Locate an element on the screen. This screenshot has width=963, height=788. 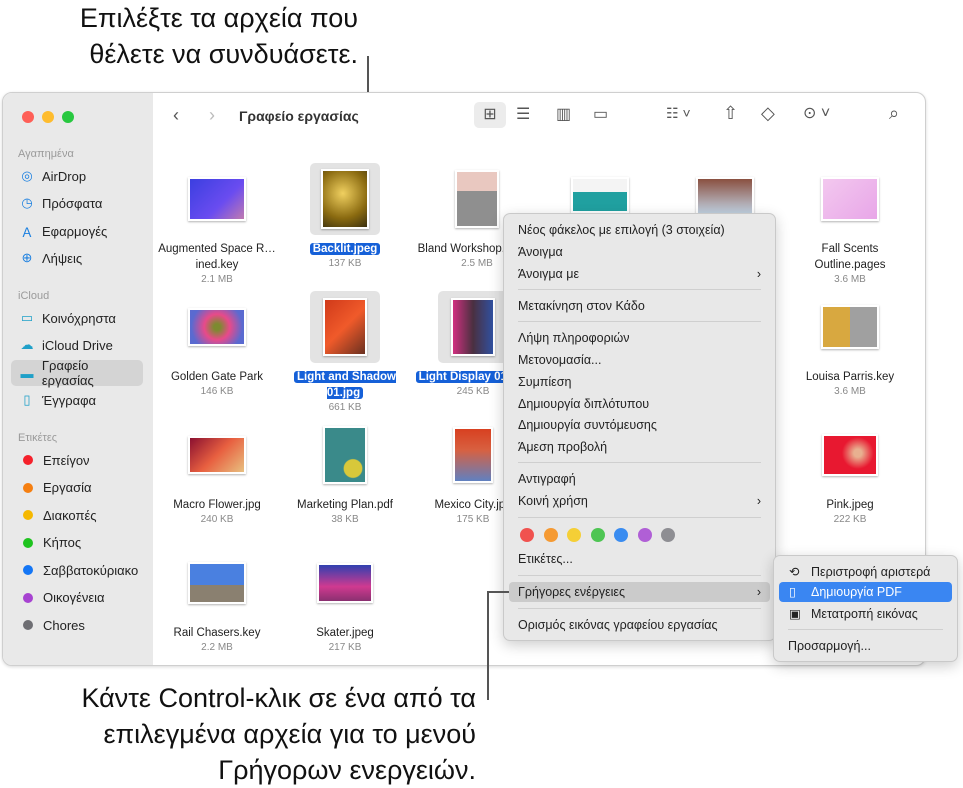
sidebar-item-airdrop: ◎ AirDrop is located at coordinates (77, 176).